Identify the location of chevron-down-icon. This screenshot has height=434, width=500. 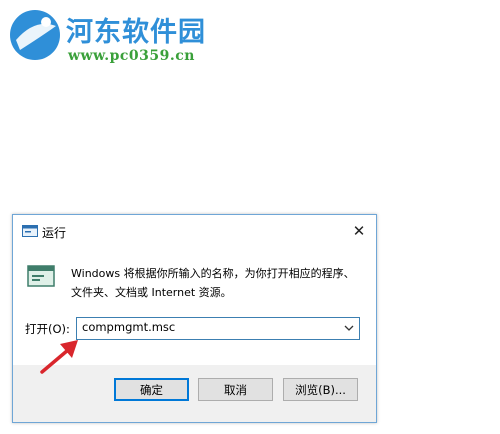
(349, 328).